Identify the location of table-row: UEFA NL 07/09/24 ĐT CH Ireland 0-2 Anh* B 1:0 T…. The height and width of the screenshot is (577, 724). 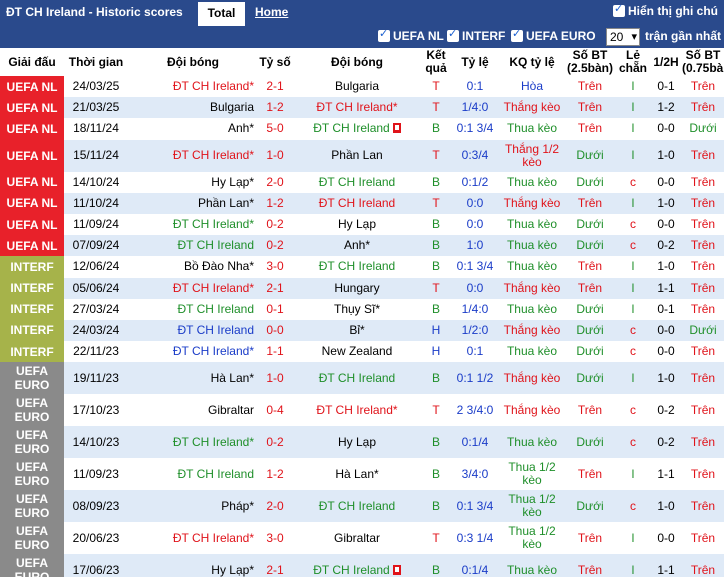
(362, 246).